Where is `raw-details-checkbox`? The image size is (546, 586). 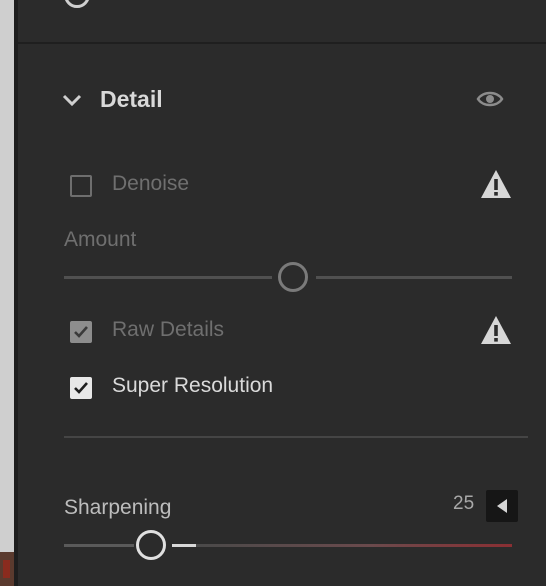
raw-details-checkbox is located at coordinates (81, 332).